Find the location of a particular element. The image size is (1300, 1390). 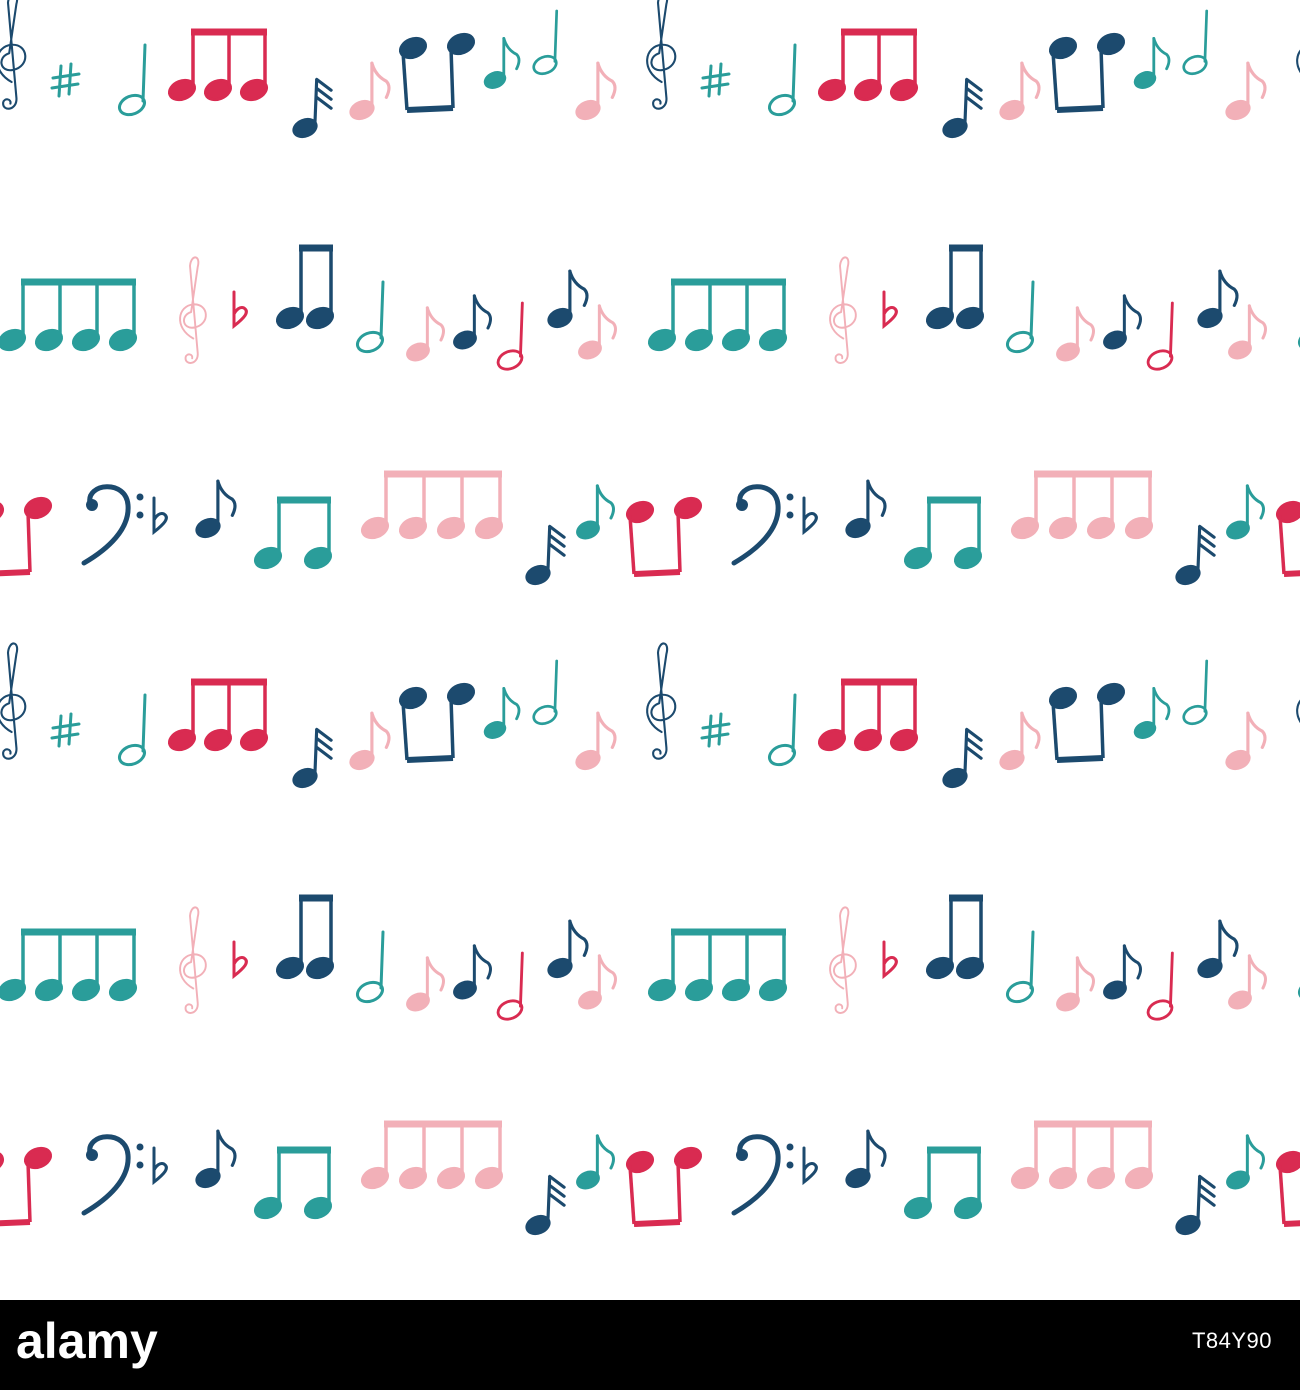

watermark-footer: alamy T84Y90 is located at coordinates (650, 1345).